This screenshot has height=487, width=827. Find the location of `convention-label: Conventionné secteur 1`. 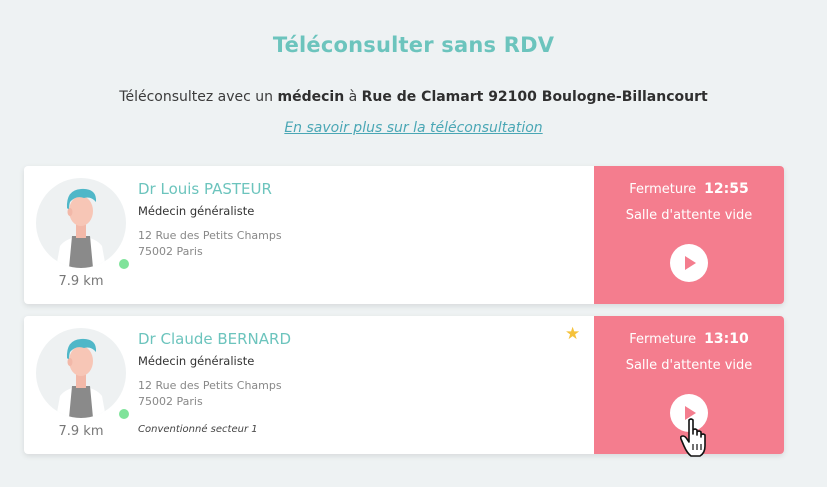

convention-label: Conventionné secteur 1 is located at coordinates (198, 429).